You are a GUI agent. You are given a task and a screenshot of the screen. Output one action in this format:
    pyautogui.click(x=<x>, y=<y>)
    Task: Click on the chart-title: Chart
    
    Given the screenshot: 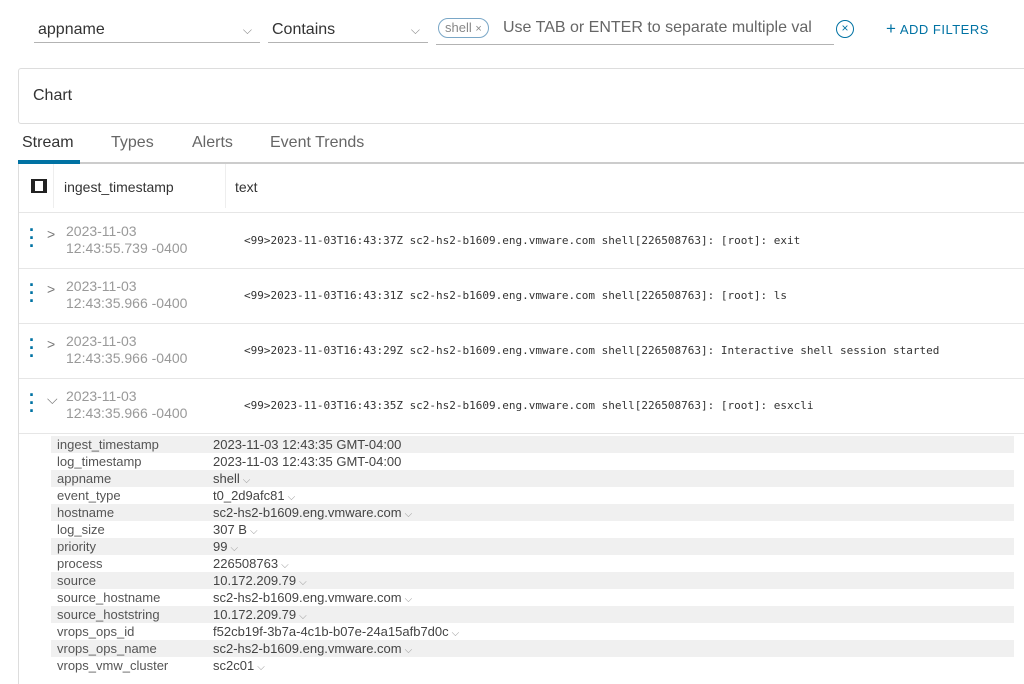 What is the action you would take?
    pyautogui.click(x=53, y=95)
    